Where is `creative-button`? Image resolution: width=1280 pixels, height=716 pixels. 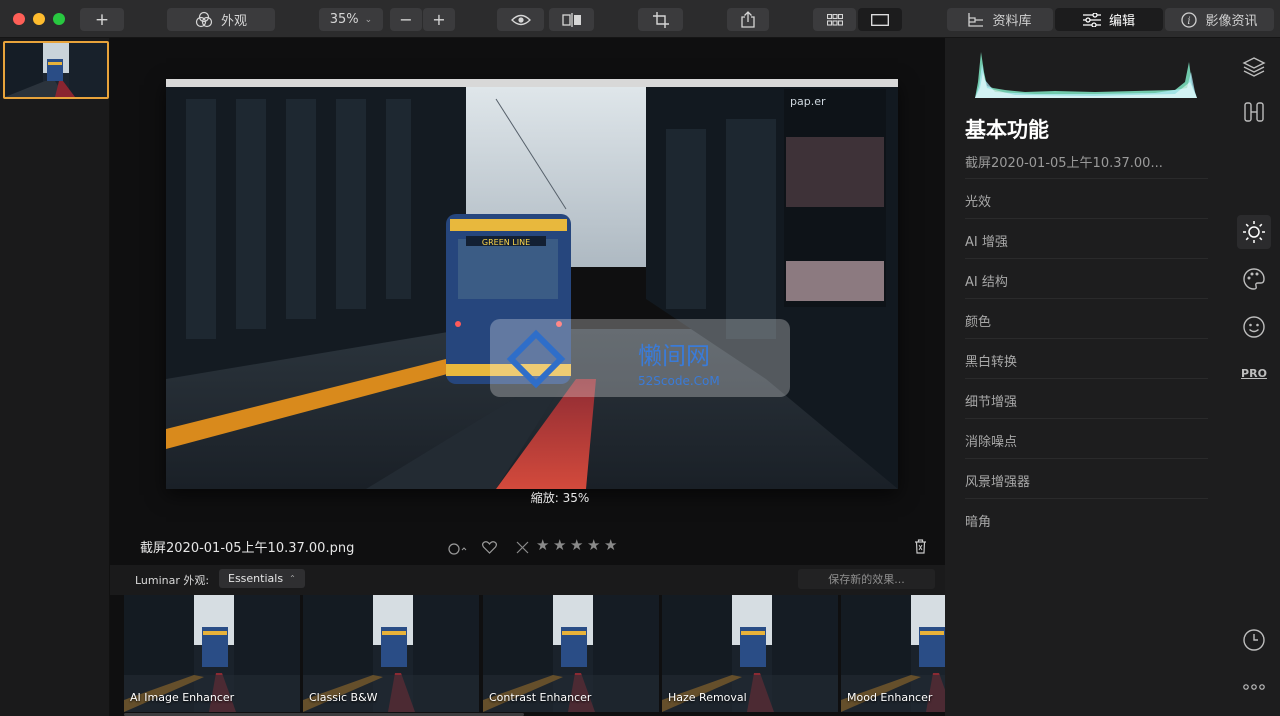
creative-button is located at coordinates (1254, 279).